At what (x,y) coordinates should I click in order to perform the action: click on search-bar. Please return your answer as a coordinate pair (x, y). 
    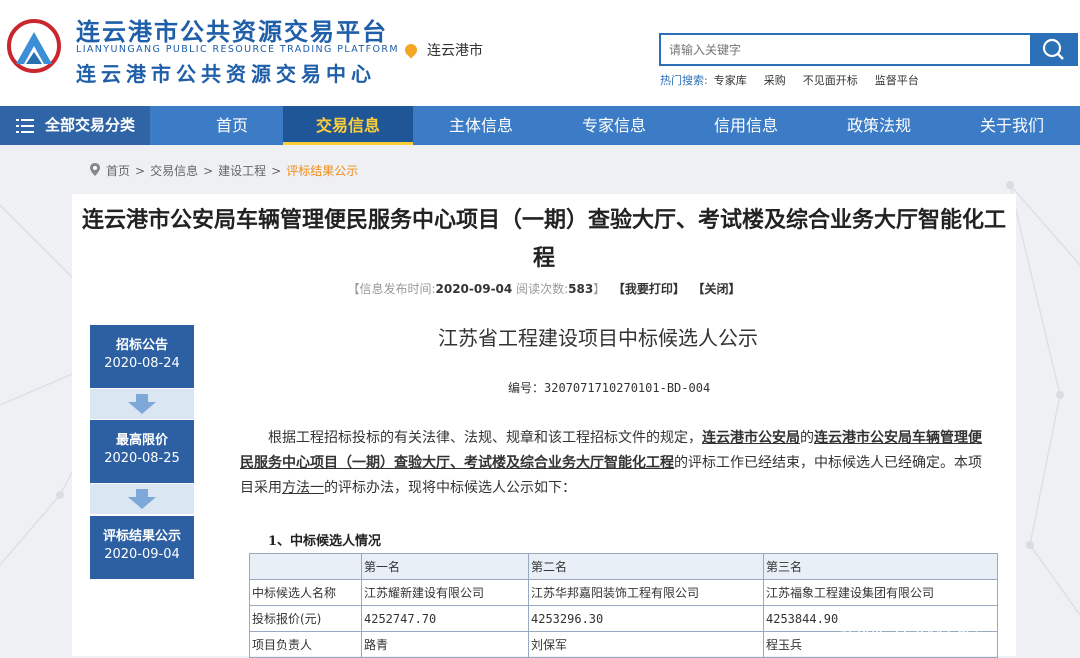
    Looking at the image, I should click on (868, 49).